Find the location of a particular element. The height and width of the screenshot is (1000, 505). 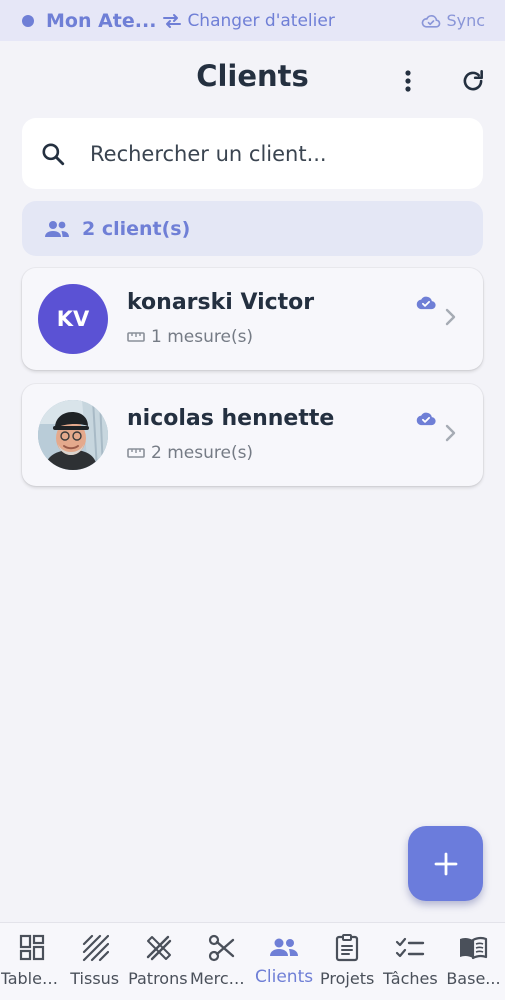

search-input is located at coordinates (270, 153).